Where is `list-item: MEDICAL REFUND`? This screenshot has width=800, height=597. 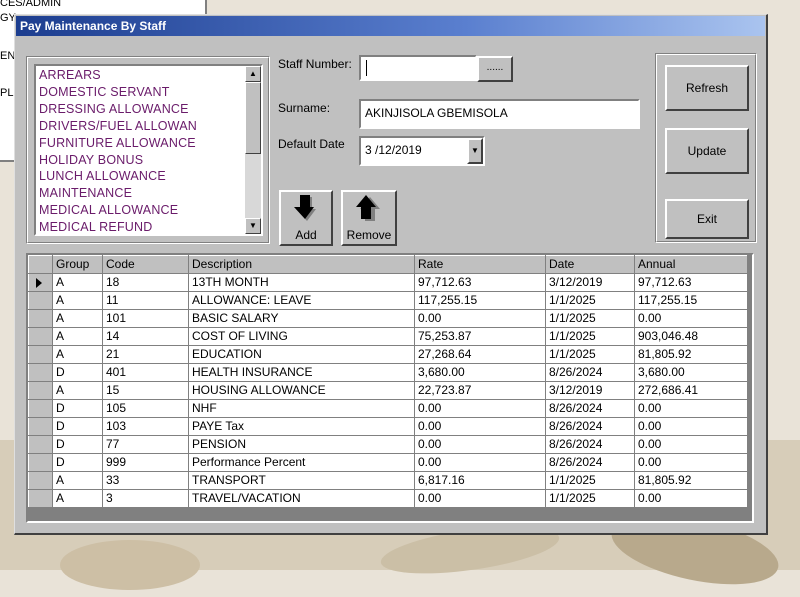 list-item: MEDICAL REFUND is located at coordinates (95, 227).